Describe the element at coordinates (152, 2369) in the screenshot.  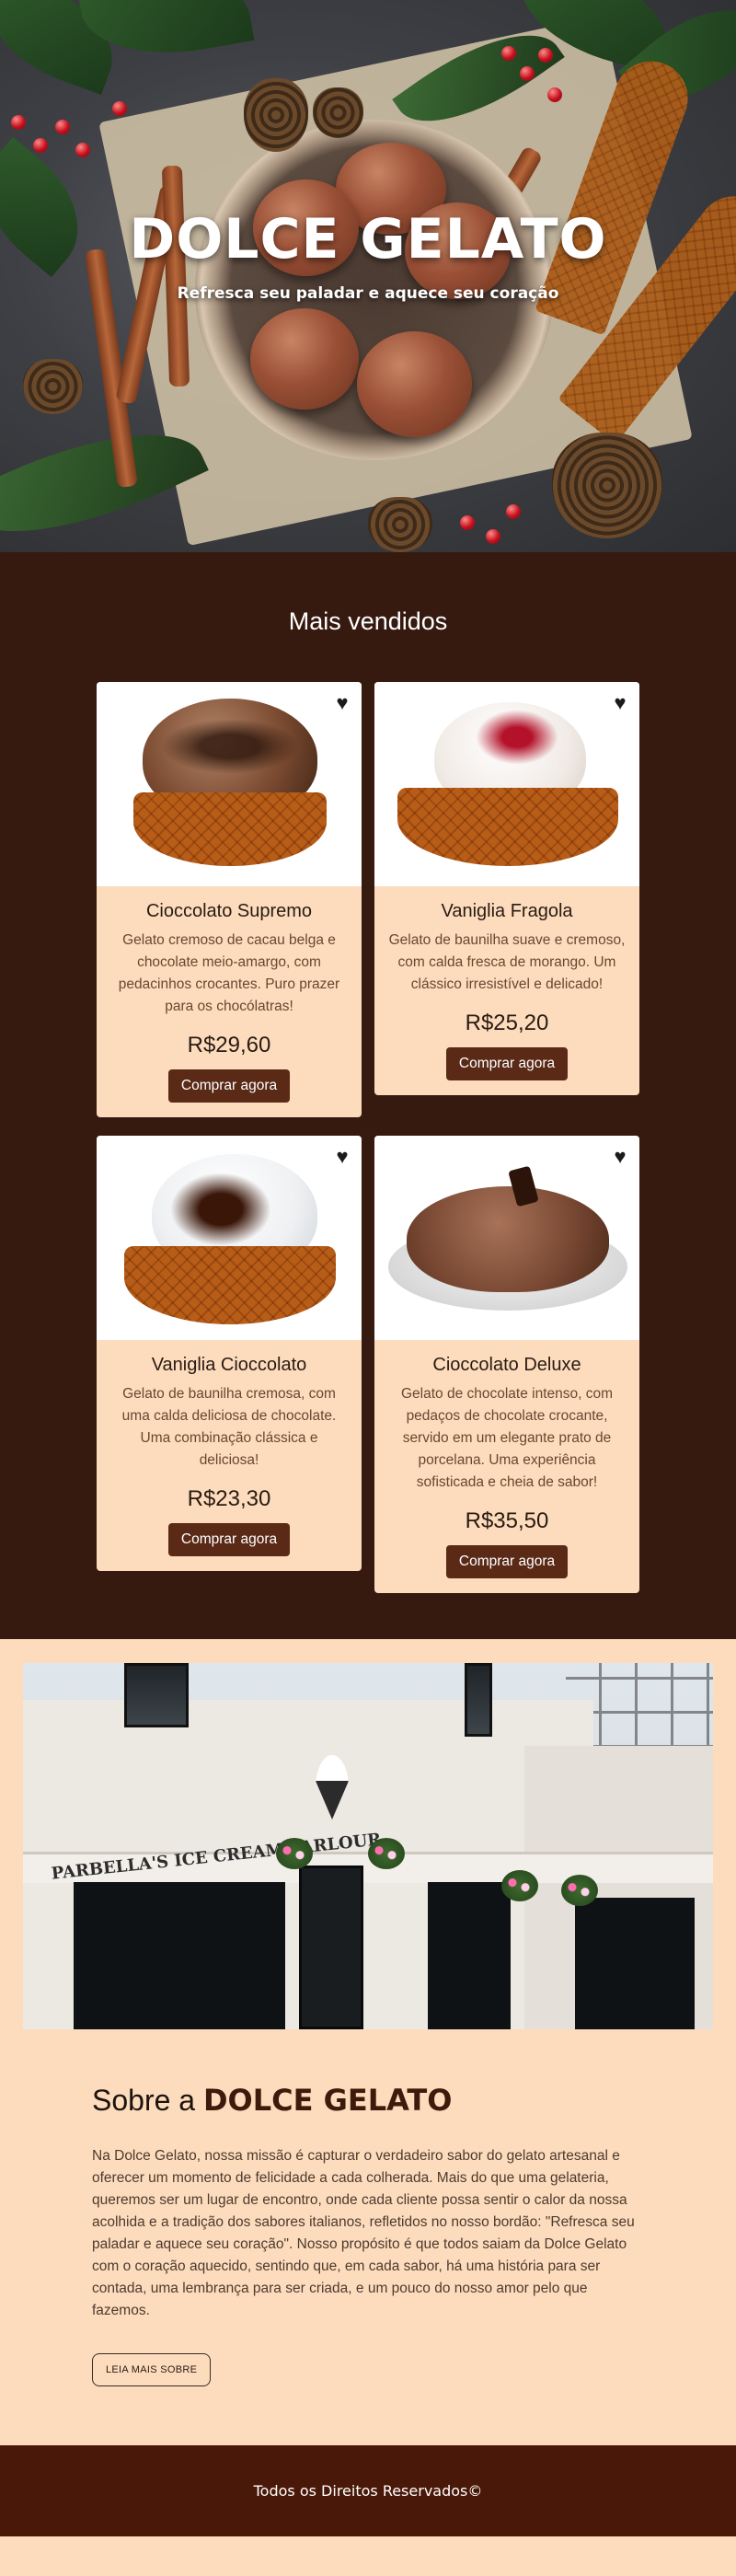
I see `read-more-button: LEIA MAIS SOBRE` at that location.